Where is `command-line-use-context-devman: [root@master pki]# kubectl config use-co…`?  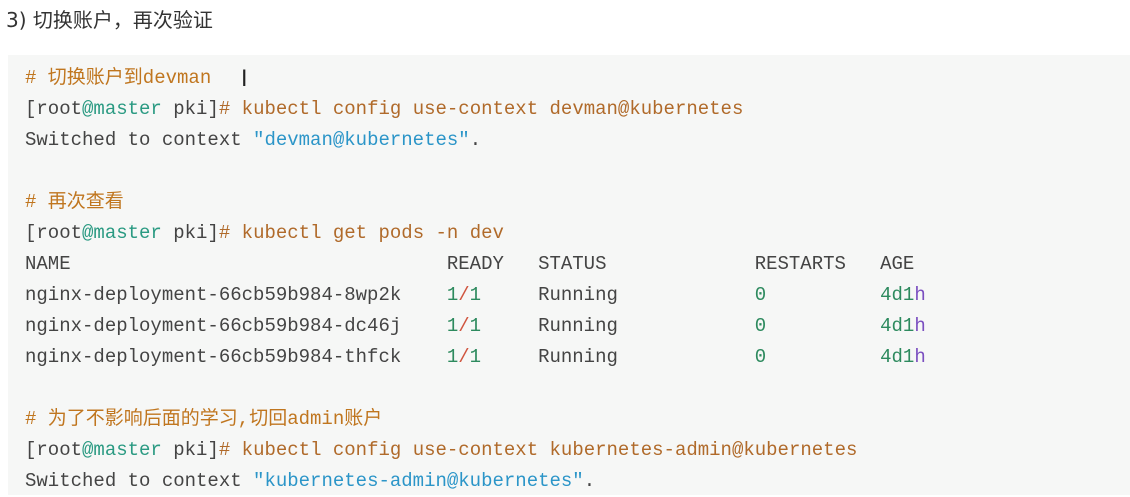 command-line-use-context-devman: [root@master pki]# kubectl config use-co… is located at coordinates (384, 109).